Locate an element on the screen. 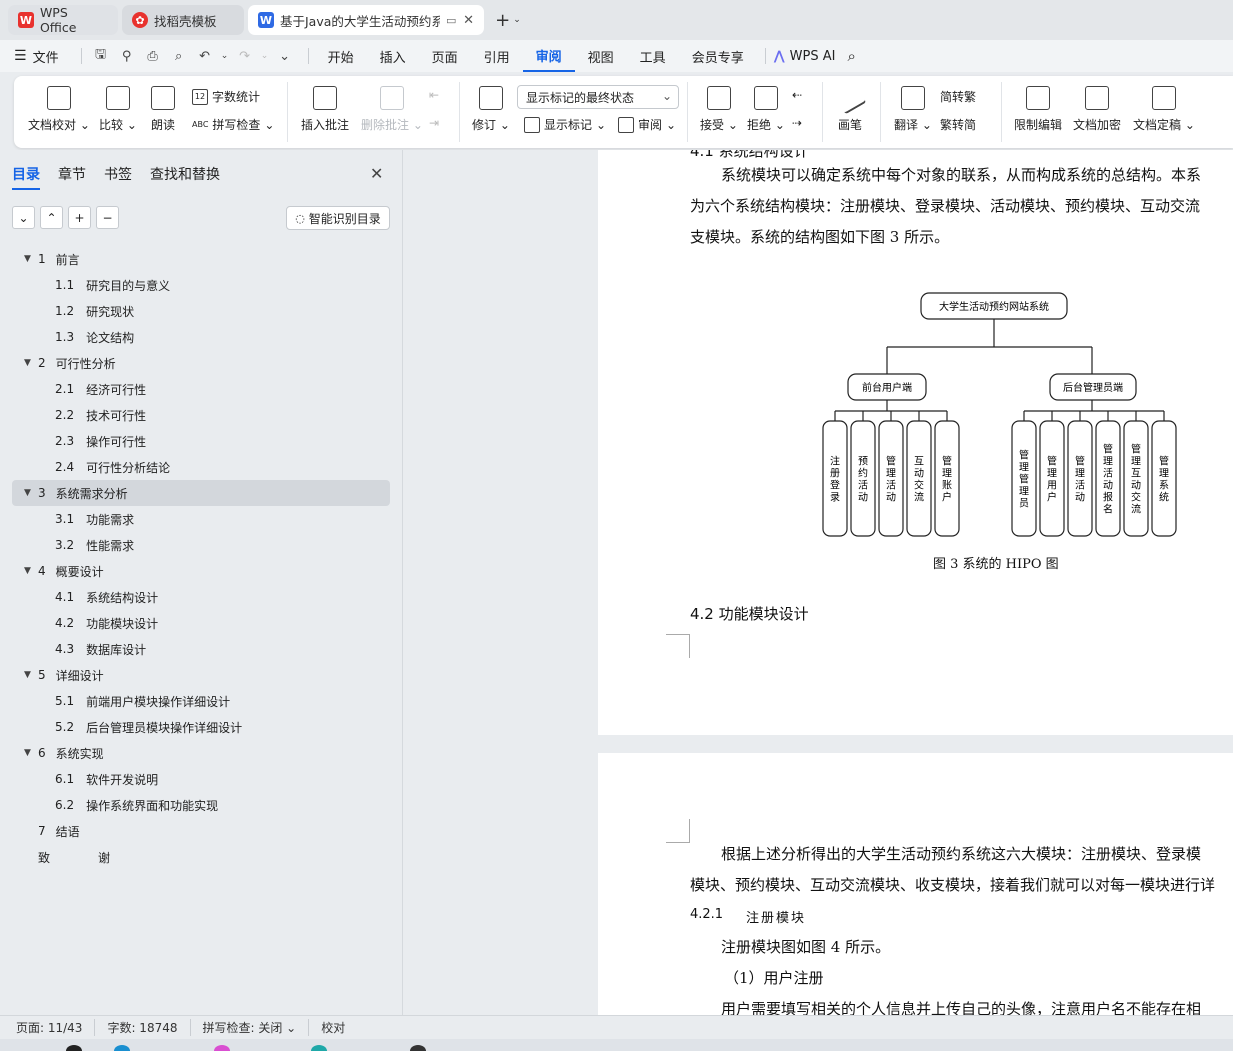  toc-item: 4.1 系统结构设计 is located at coordinates (201, 597).